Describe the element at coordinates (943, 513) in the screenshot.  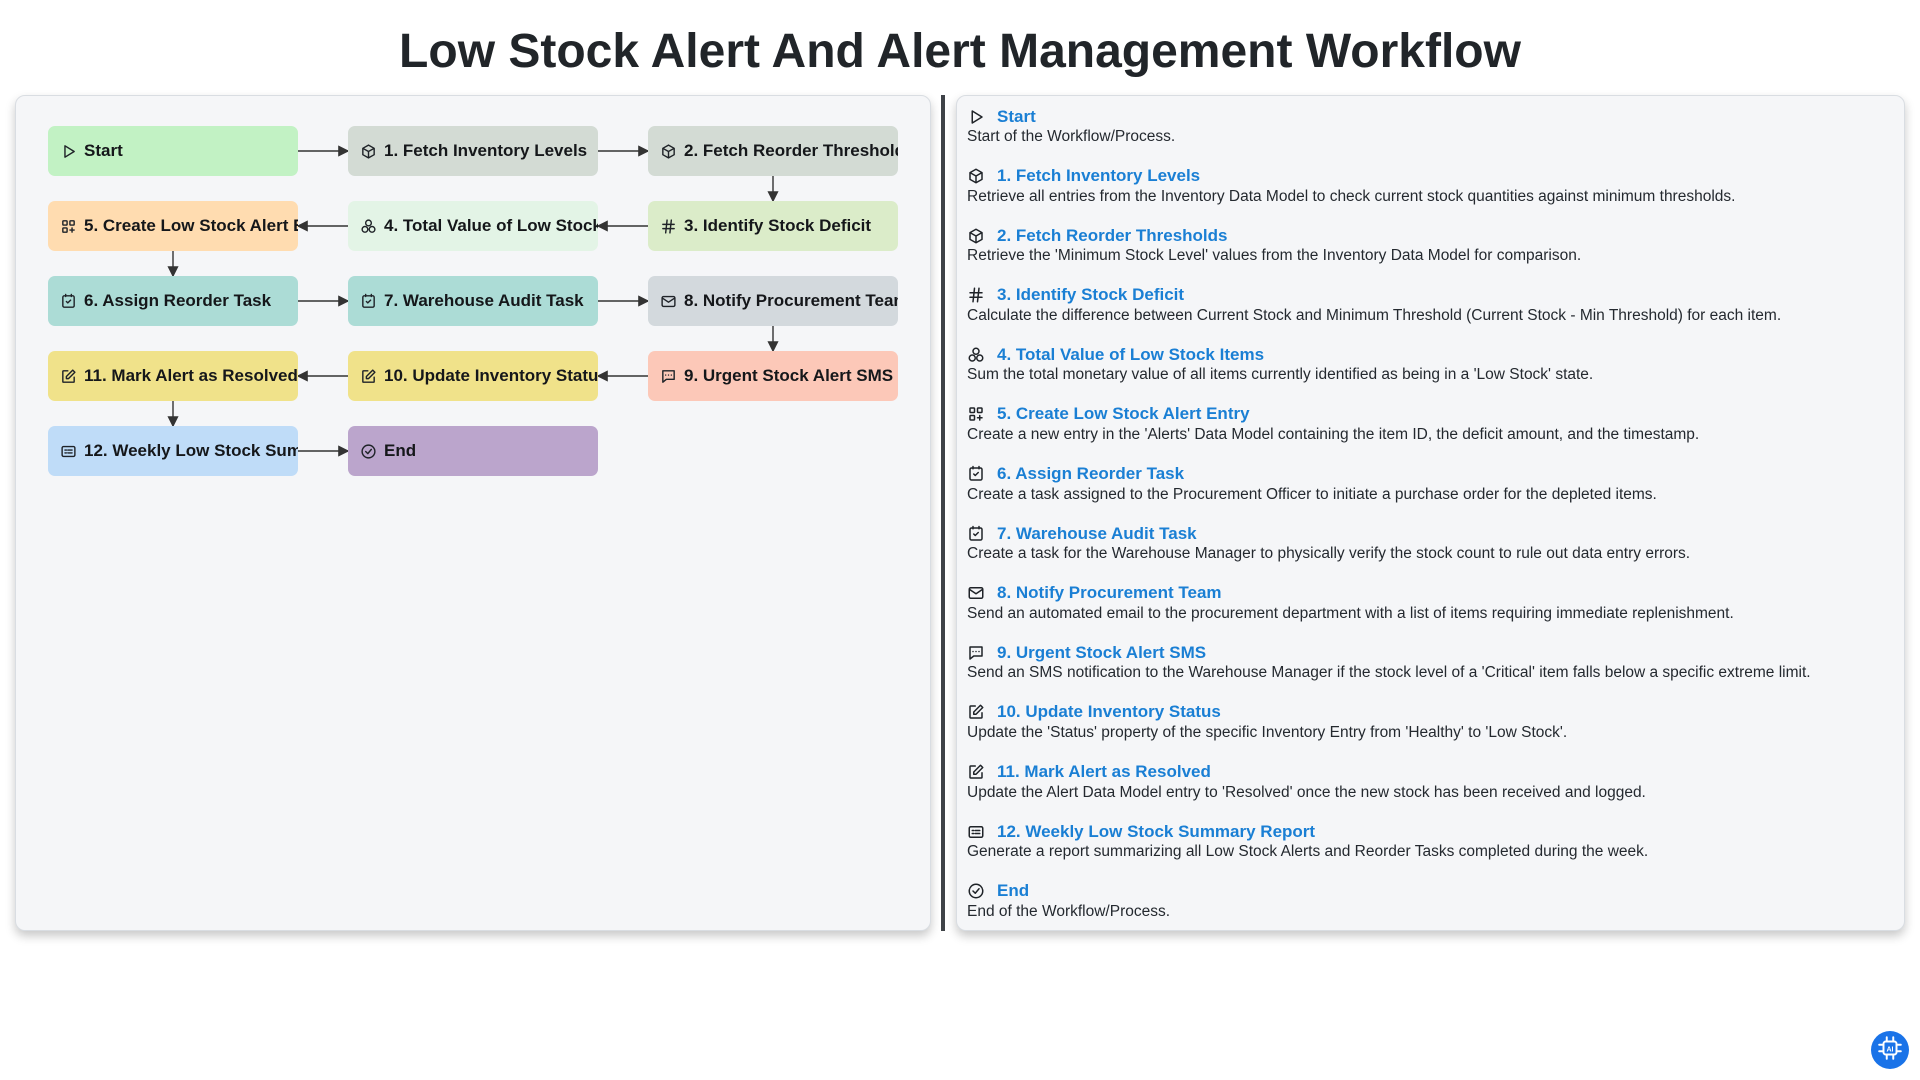
I see `panel-divider` at that location.